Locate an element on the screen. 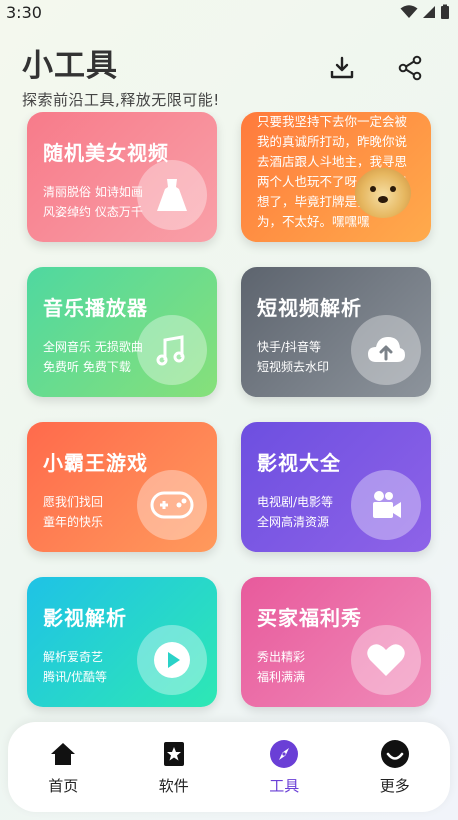 The image size is (458, 820). card-random-beauty-video: 随机美女视频 清丽脱俗 如诗如画 风姿绰约 仪态万千 is located at coordinates (122, 177).